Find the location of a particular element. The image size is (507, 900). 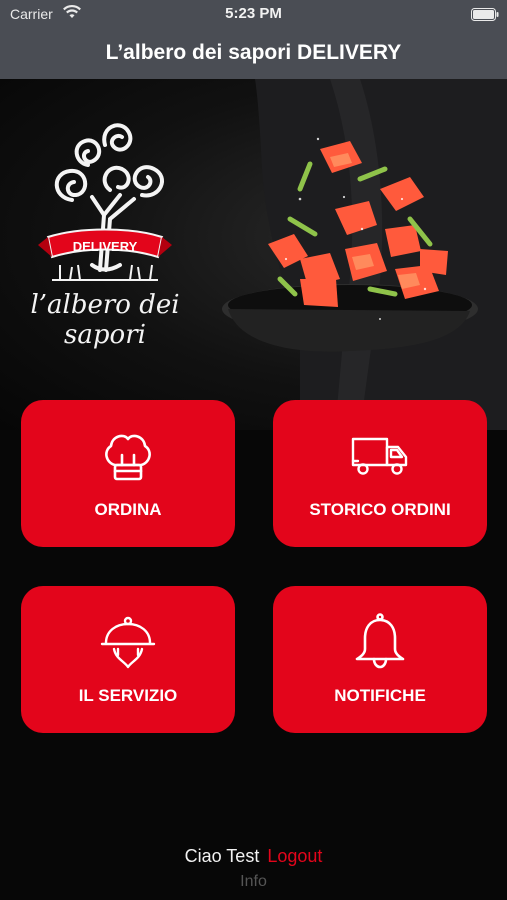

logo-text-line1: l’albero dei is located at coordinates (105, 305).